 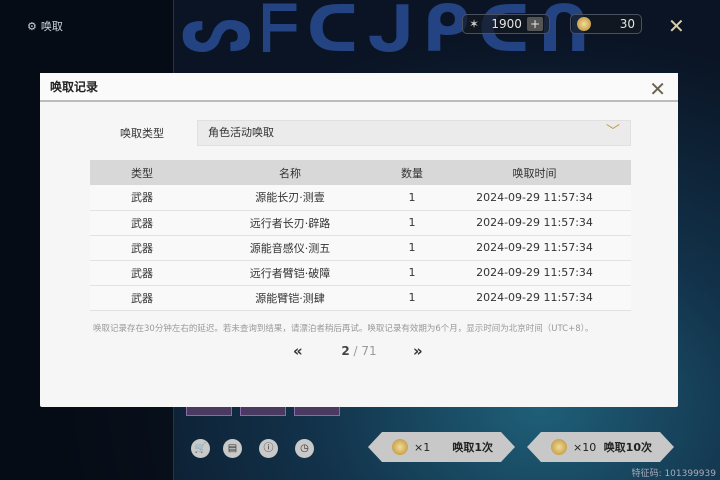 I want to click on astrite-counter: ✶ 1900 +, so click(x=506, y=24).